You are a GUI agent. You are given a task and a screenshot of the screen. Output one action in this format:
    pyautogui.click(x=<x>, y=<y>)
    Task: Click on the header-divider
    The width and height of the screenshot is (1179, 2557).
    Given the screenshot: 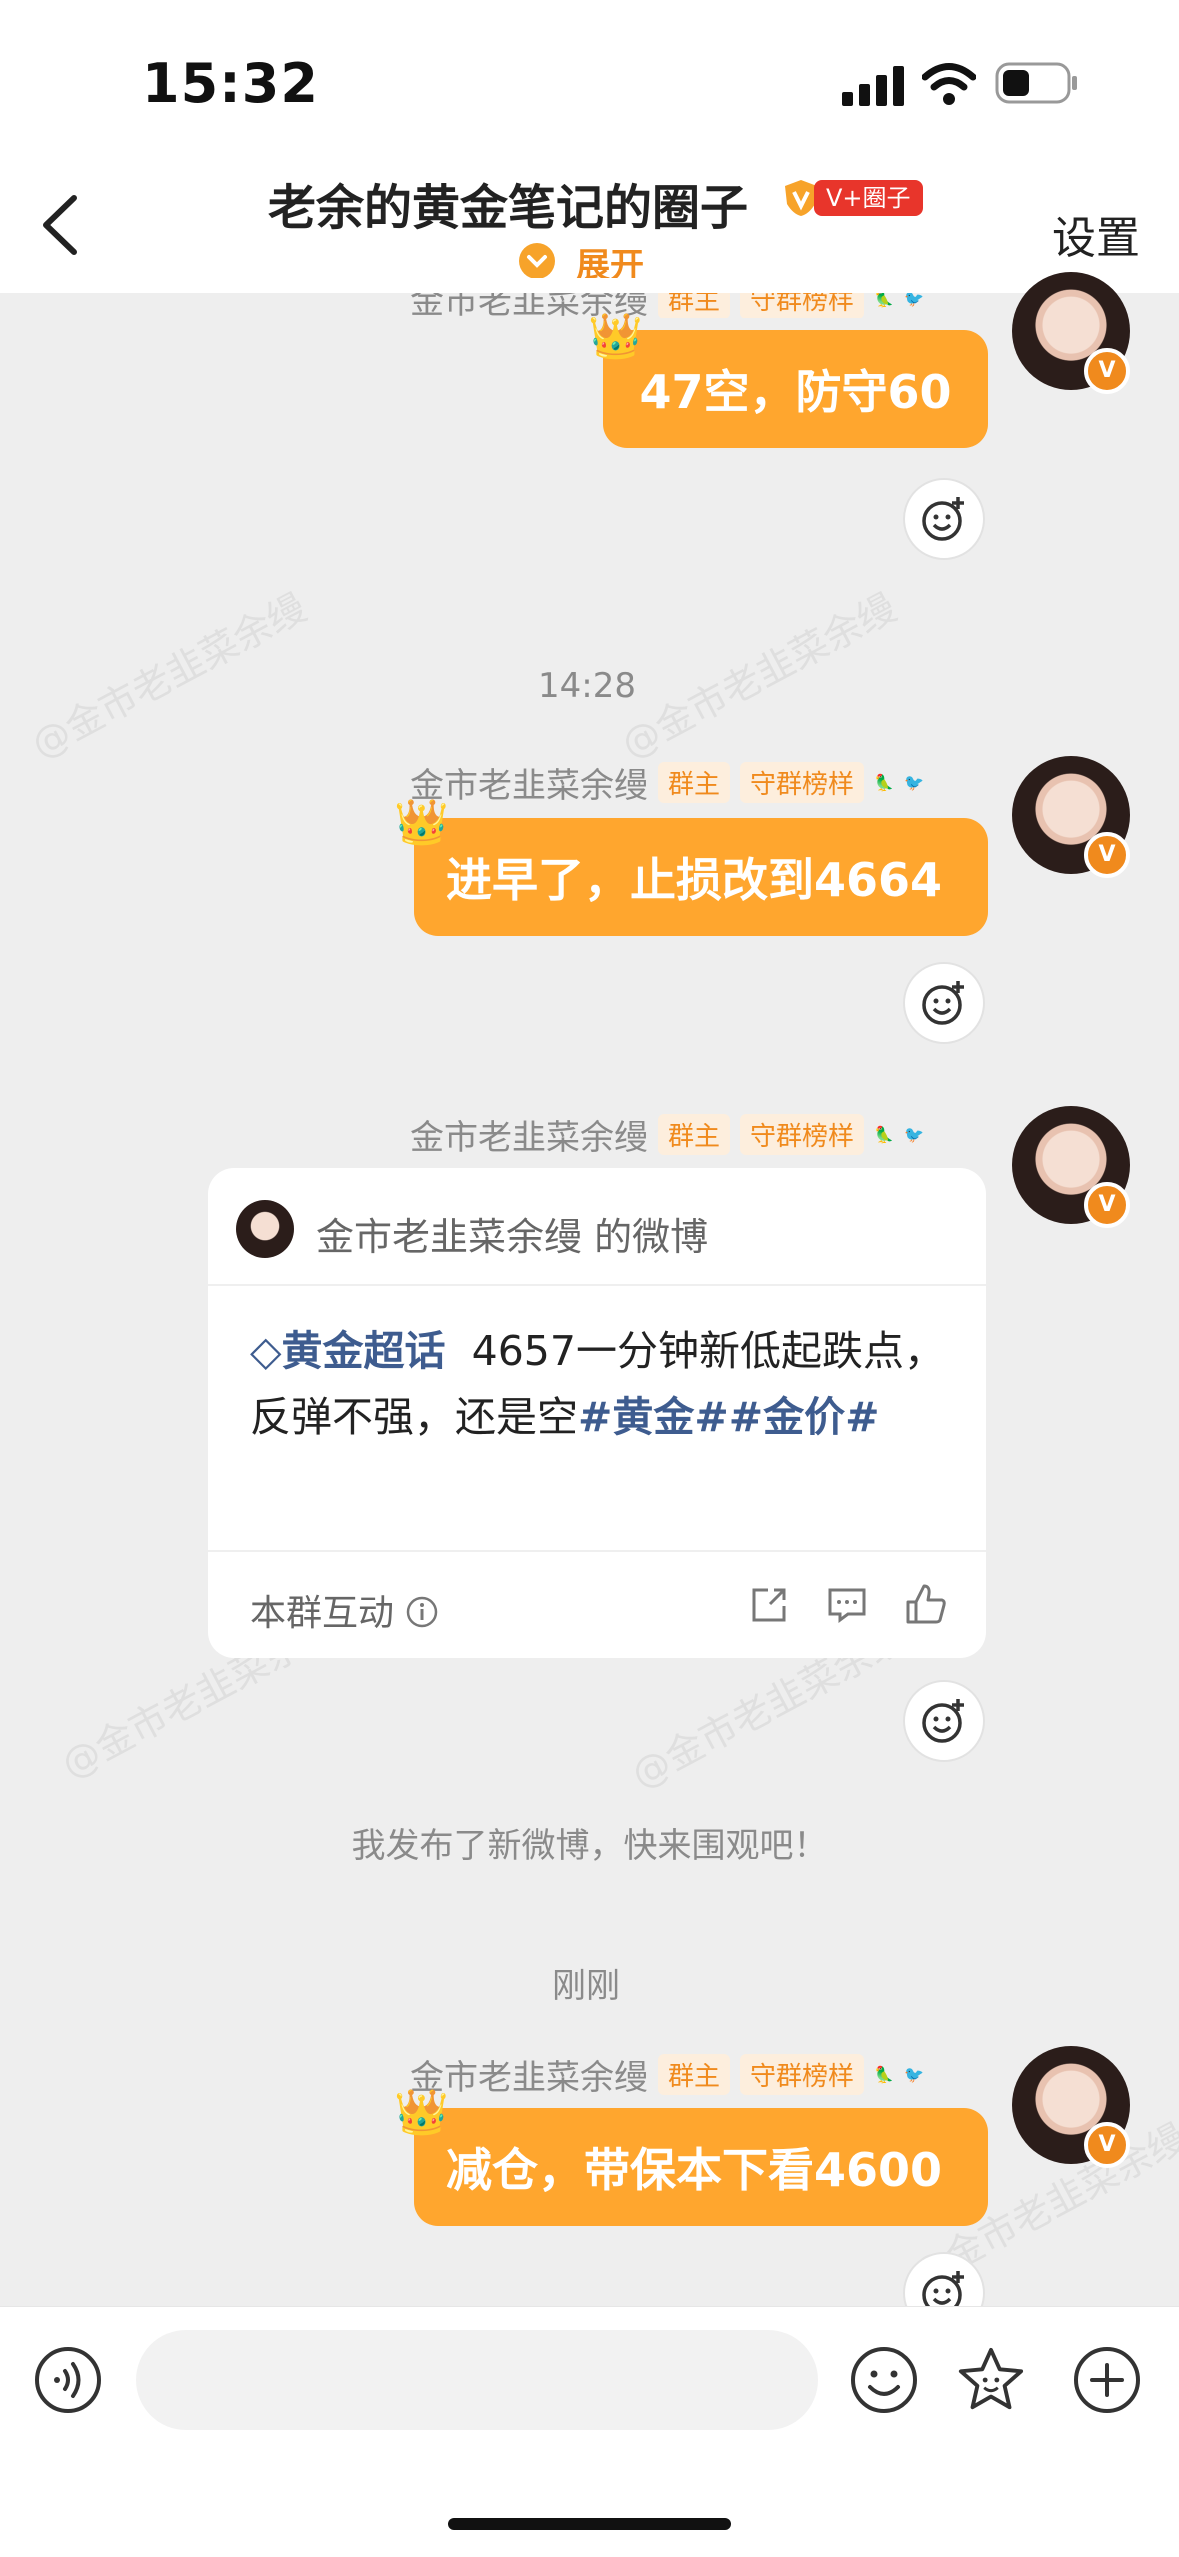 What is the action you would take?
    pyautogui.click(x=589, y=285)
    